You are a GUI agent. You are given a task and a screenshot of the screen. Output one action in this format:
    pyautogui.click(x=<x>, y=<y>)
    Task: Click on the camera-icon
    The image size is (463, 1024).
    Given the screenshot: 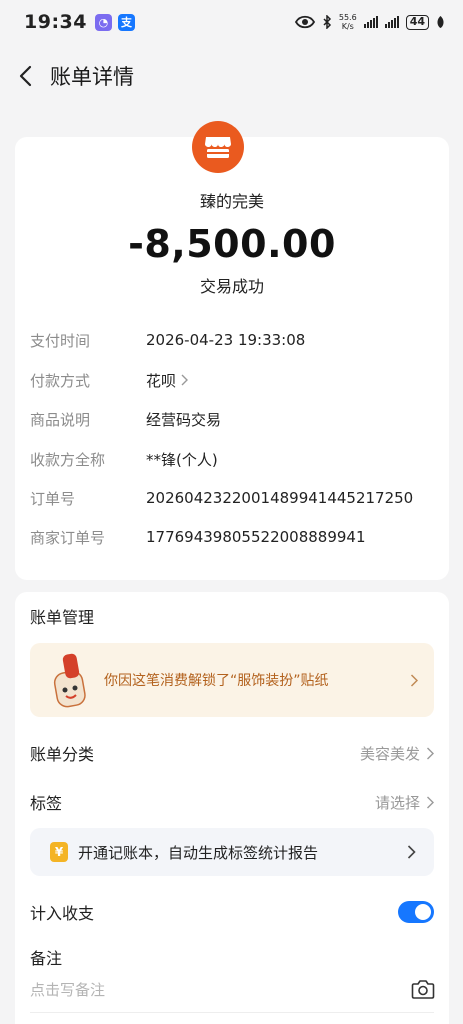 What is the action you would take?
    pyautogui.click(x=423, y=989)
    